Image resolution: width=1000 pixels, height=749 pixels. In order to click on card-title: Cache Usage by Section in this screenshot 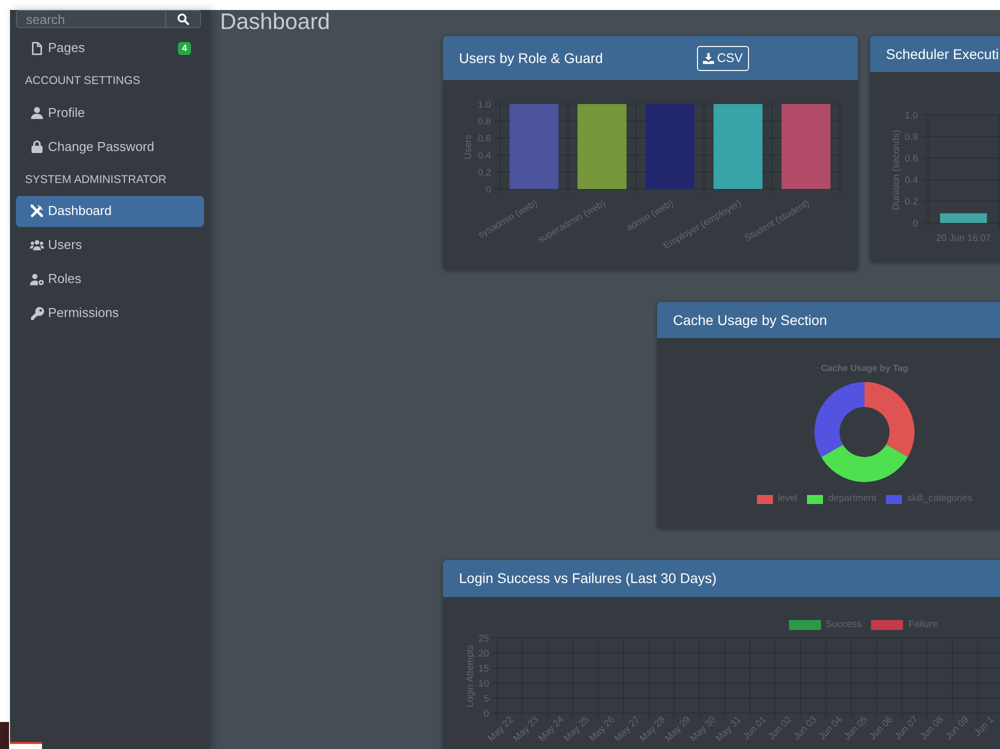, I will do `click(750, 320)`.